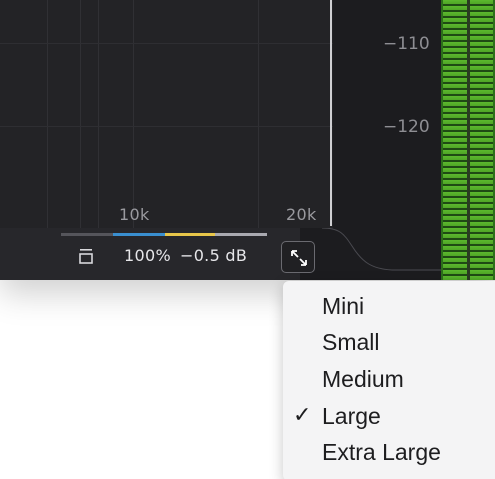 The height and width of the screenshot is (479, 495). What do you see at coordinates (389, 416) in the screenshot?
I see `menu-item-large: ✓ Large` at bounding box center [389, 416].